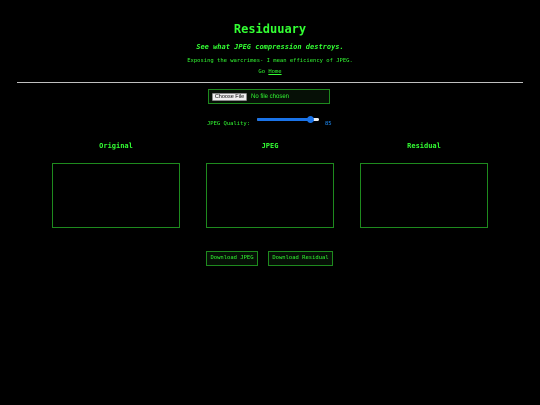 Image resolution: width=540 pixels, height=405 pixels. What do you see at coordinates (229, 124) in the screenshot?
I see `quality-label: JPEG Quality:` at bounding box center [229, 124].